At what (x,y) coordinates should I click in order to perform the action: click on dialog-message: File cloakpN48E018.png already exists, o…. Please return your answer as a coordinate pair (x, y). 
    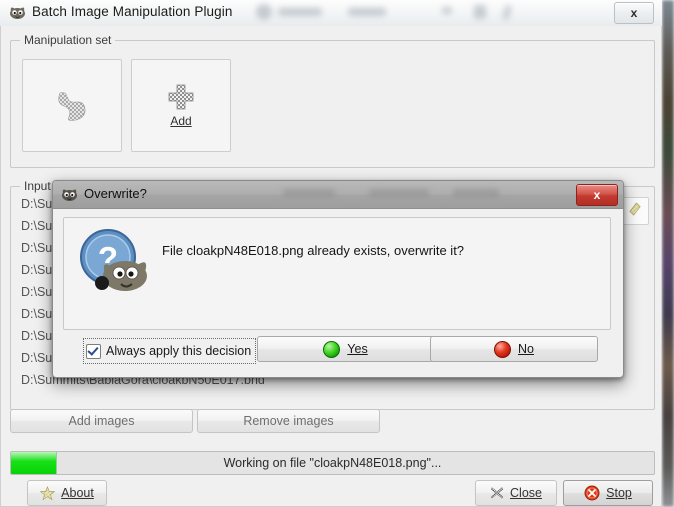
    Looking at the image, I should click on (313, 250).